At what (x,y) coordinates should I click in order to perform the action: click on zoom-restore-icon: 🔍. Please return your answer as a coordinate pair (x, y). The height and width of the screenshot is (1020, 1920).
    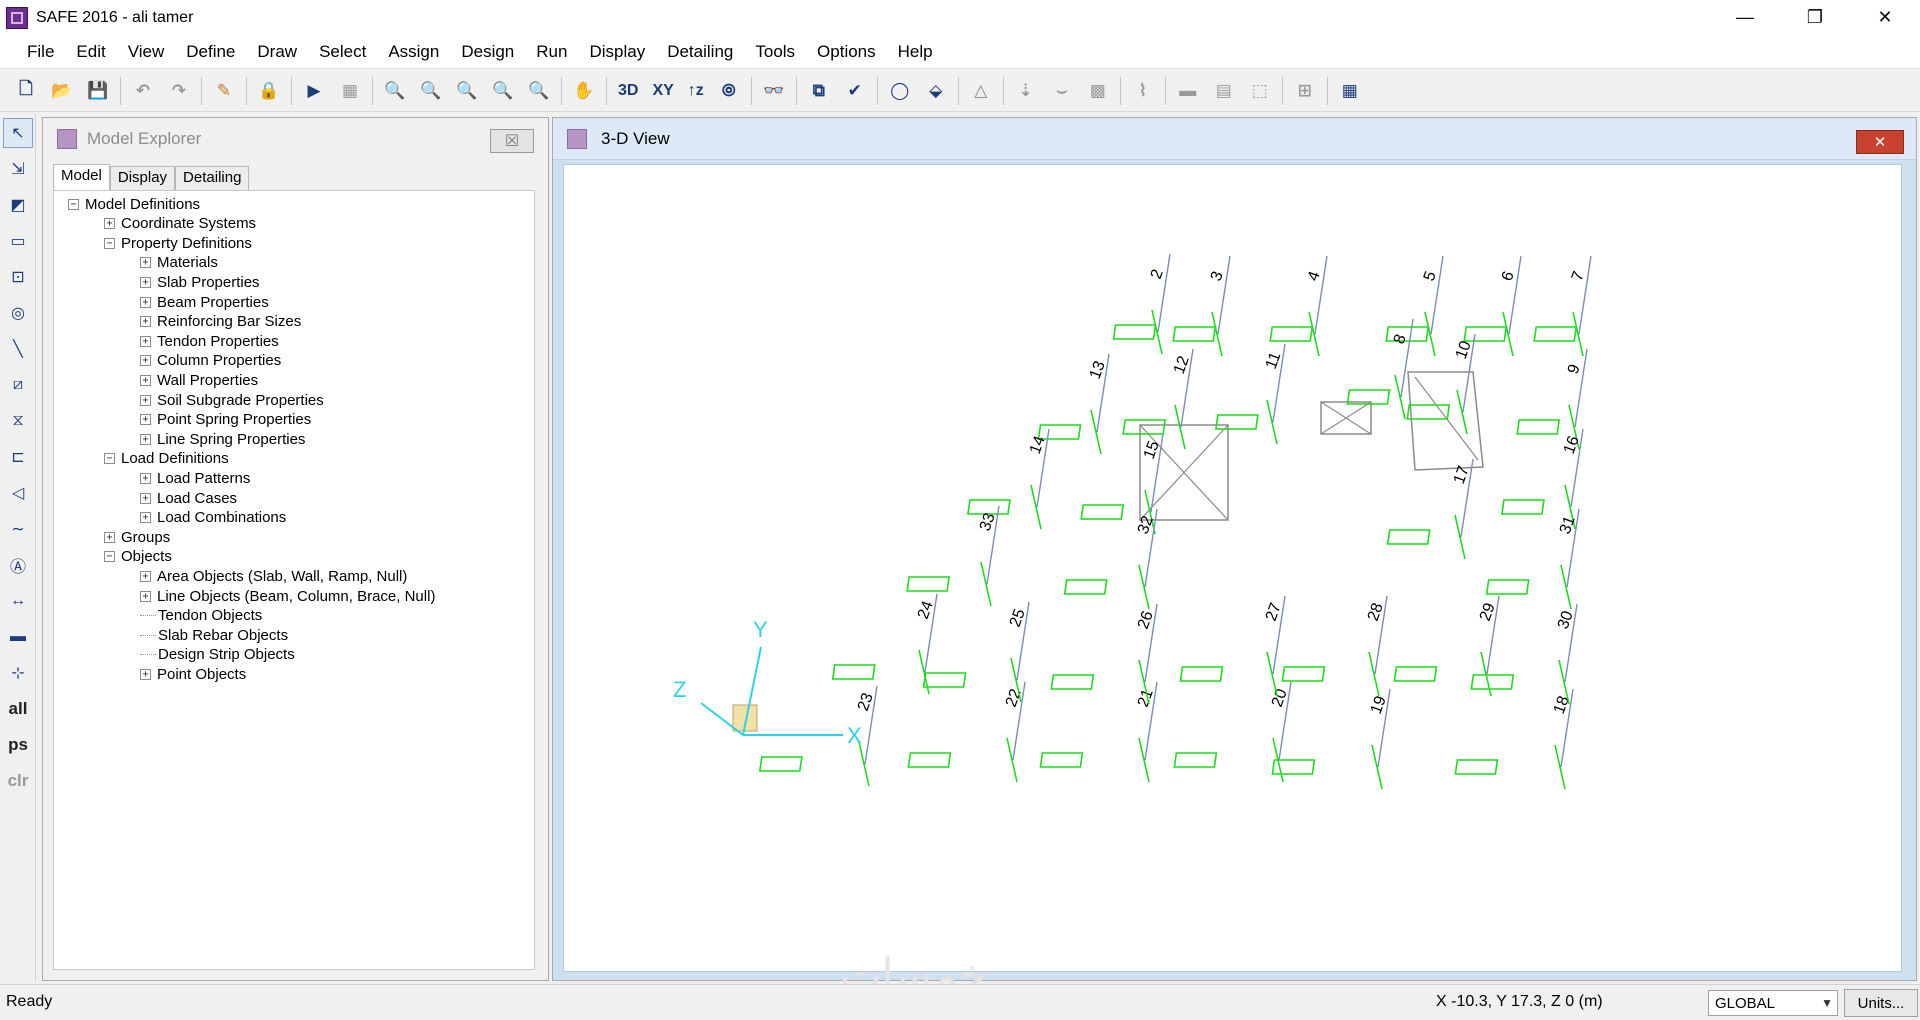
    Looking at the image, I should click on (431, 91).